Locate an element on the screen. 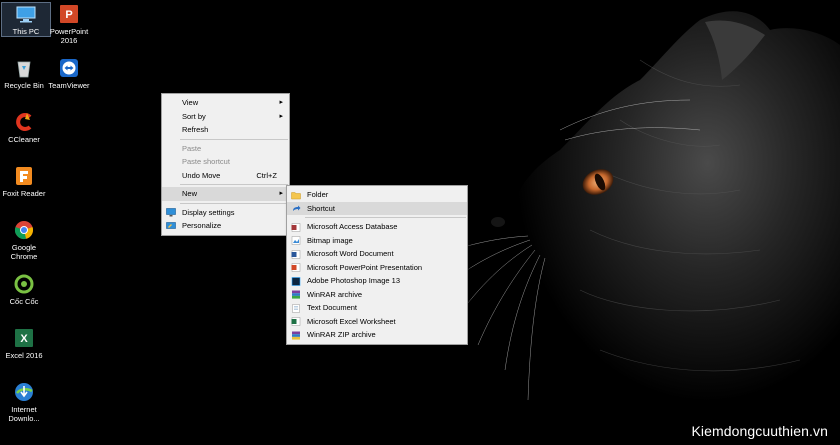 This screenshot has height=445, width=840. access-icon is located at coordinates (296, 227).